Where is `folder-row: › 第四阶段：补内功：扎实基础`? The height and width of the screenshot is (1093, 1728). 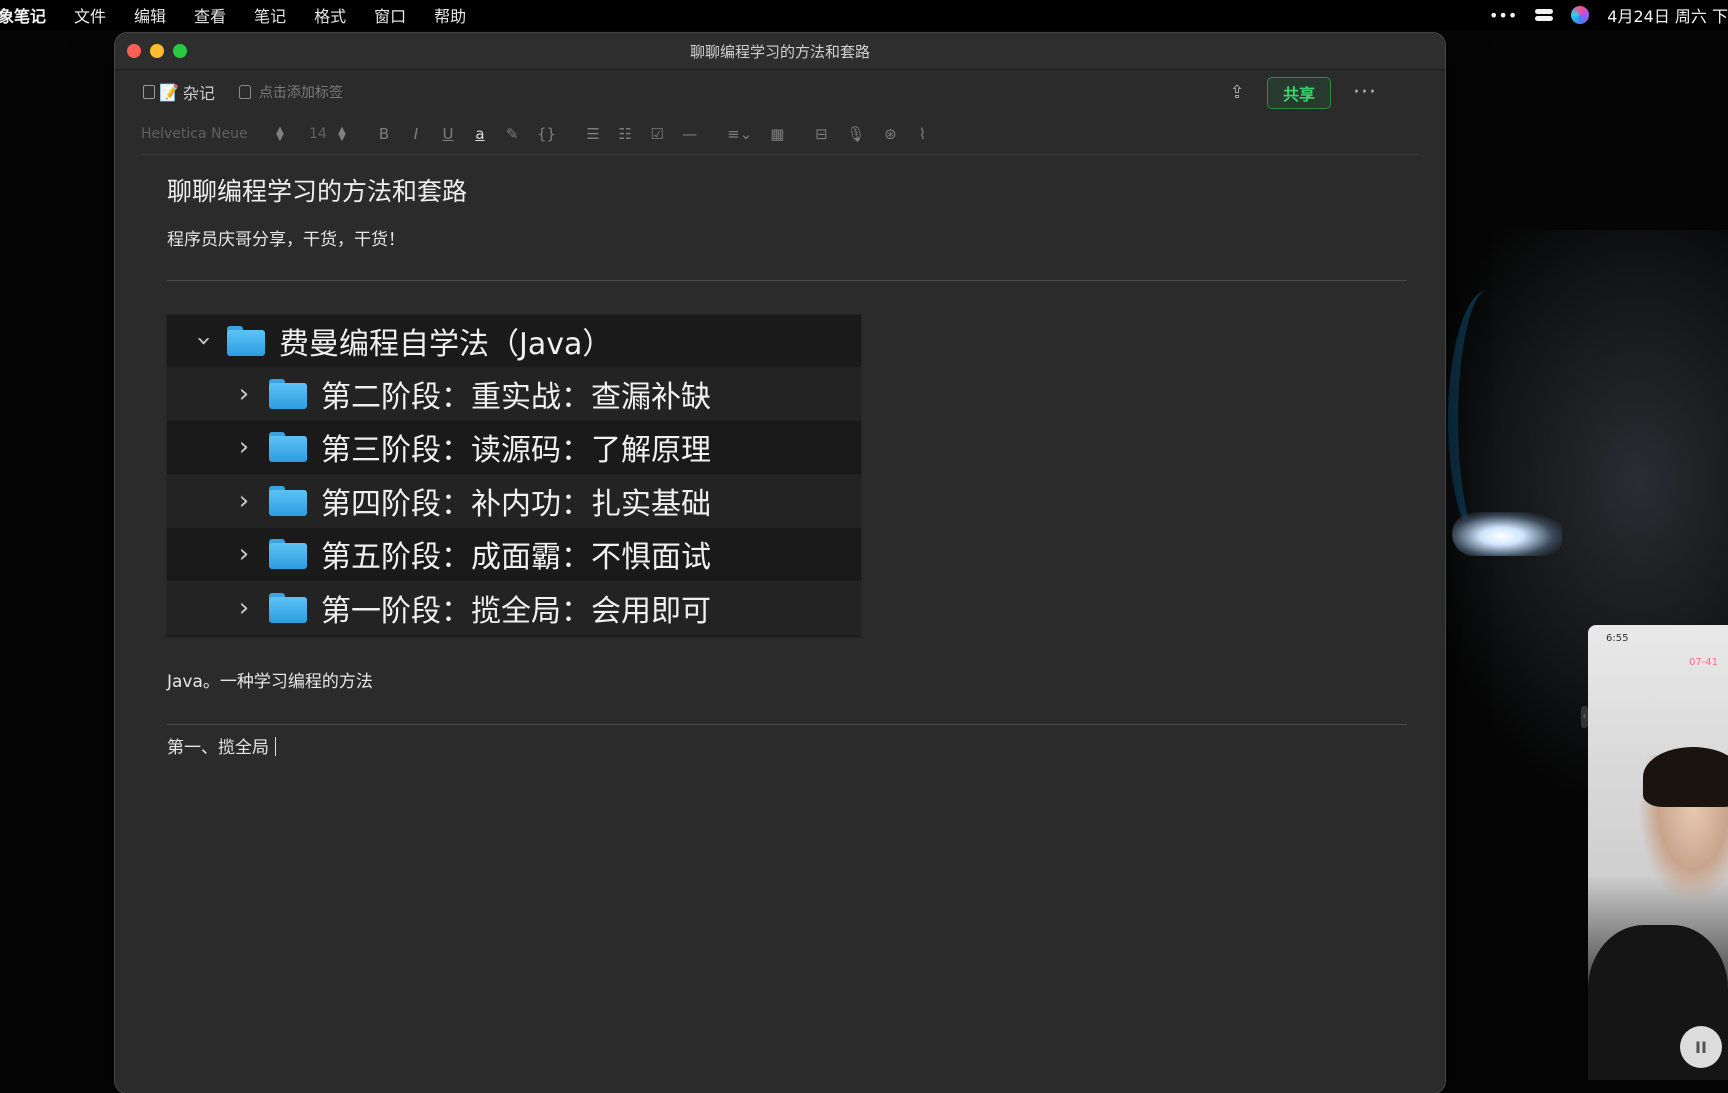
folder-row: › 第四阶段：补内功：扎实基础 is located at coordinates (514, 501).